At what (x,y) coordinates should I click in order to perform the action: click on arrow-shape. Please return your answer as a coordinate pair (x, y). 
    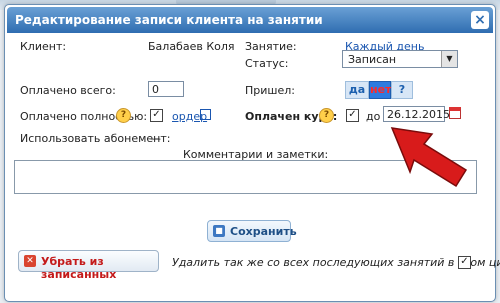
    Looking at the image, I should click on (429, 157).